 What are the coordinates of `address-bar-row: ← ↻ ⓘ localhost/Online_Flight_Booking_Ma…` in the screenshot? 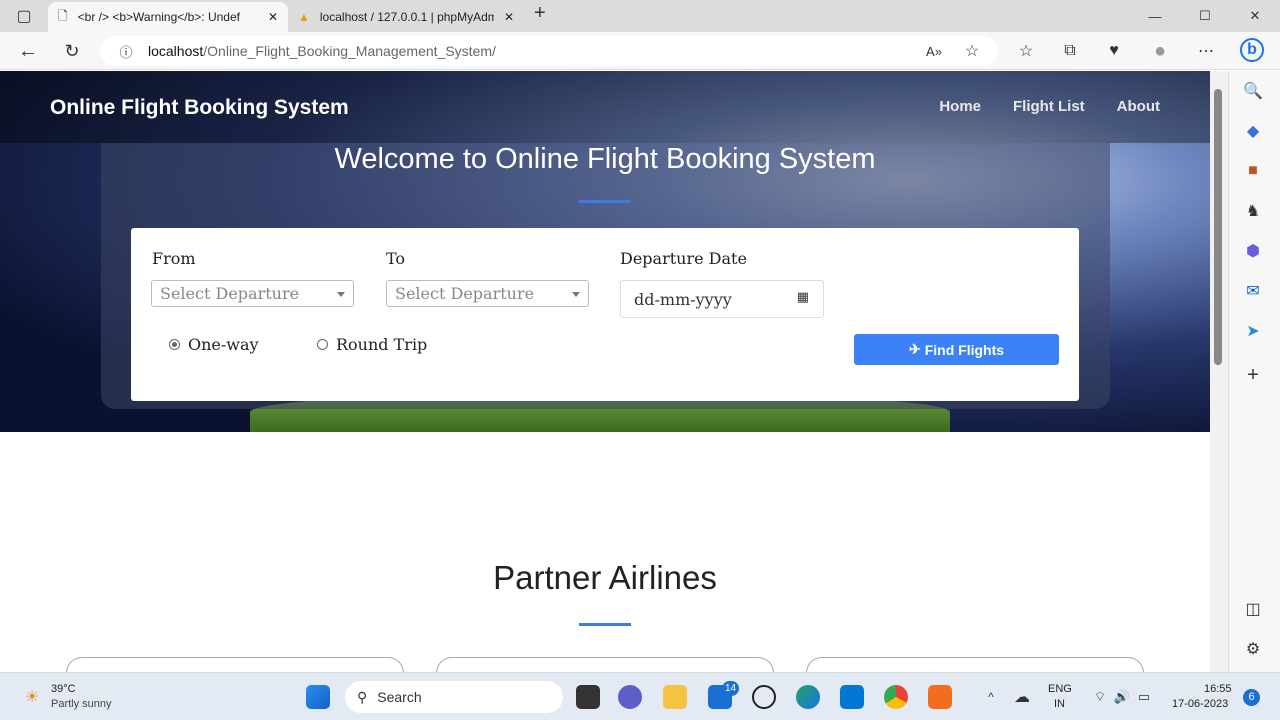 It's located at (640, 51).